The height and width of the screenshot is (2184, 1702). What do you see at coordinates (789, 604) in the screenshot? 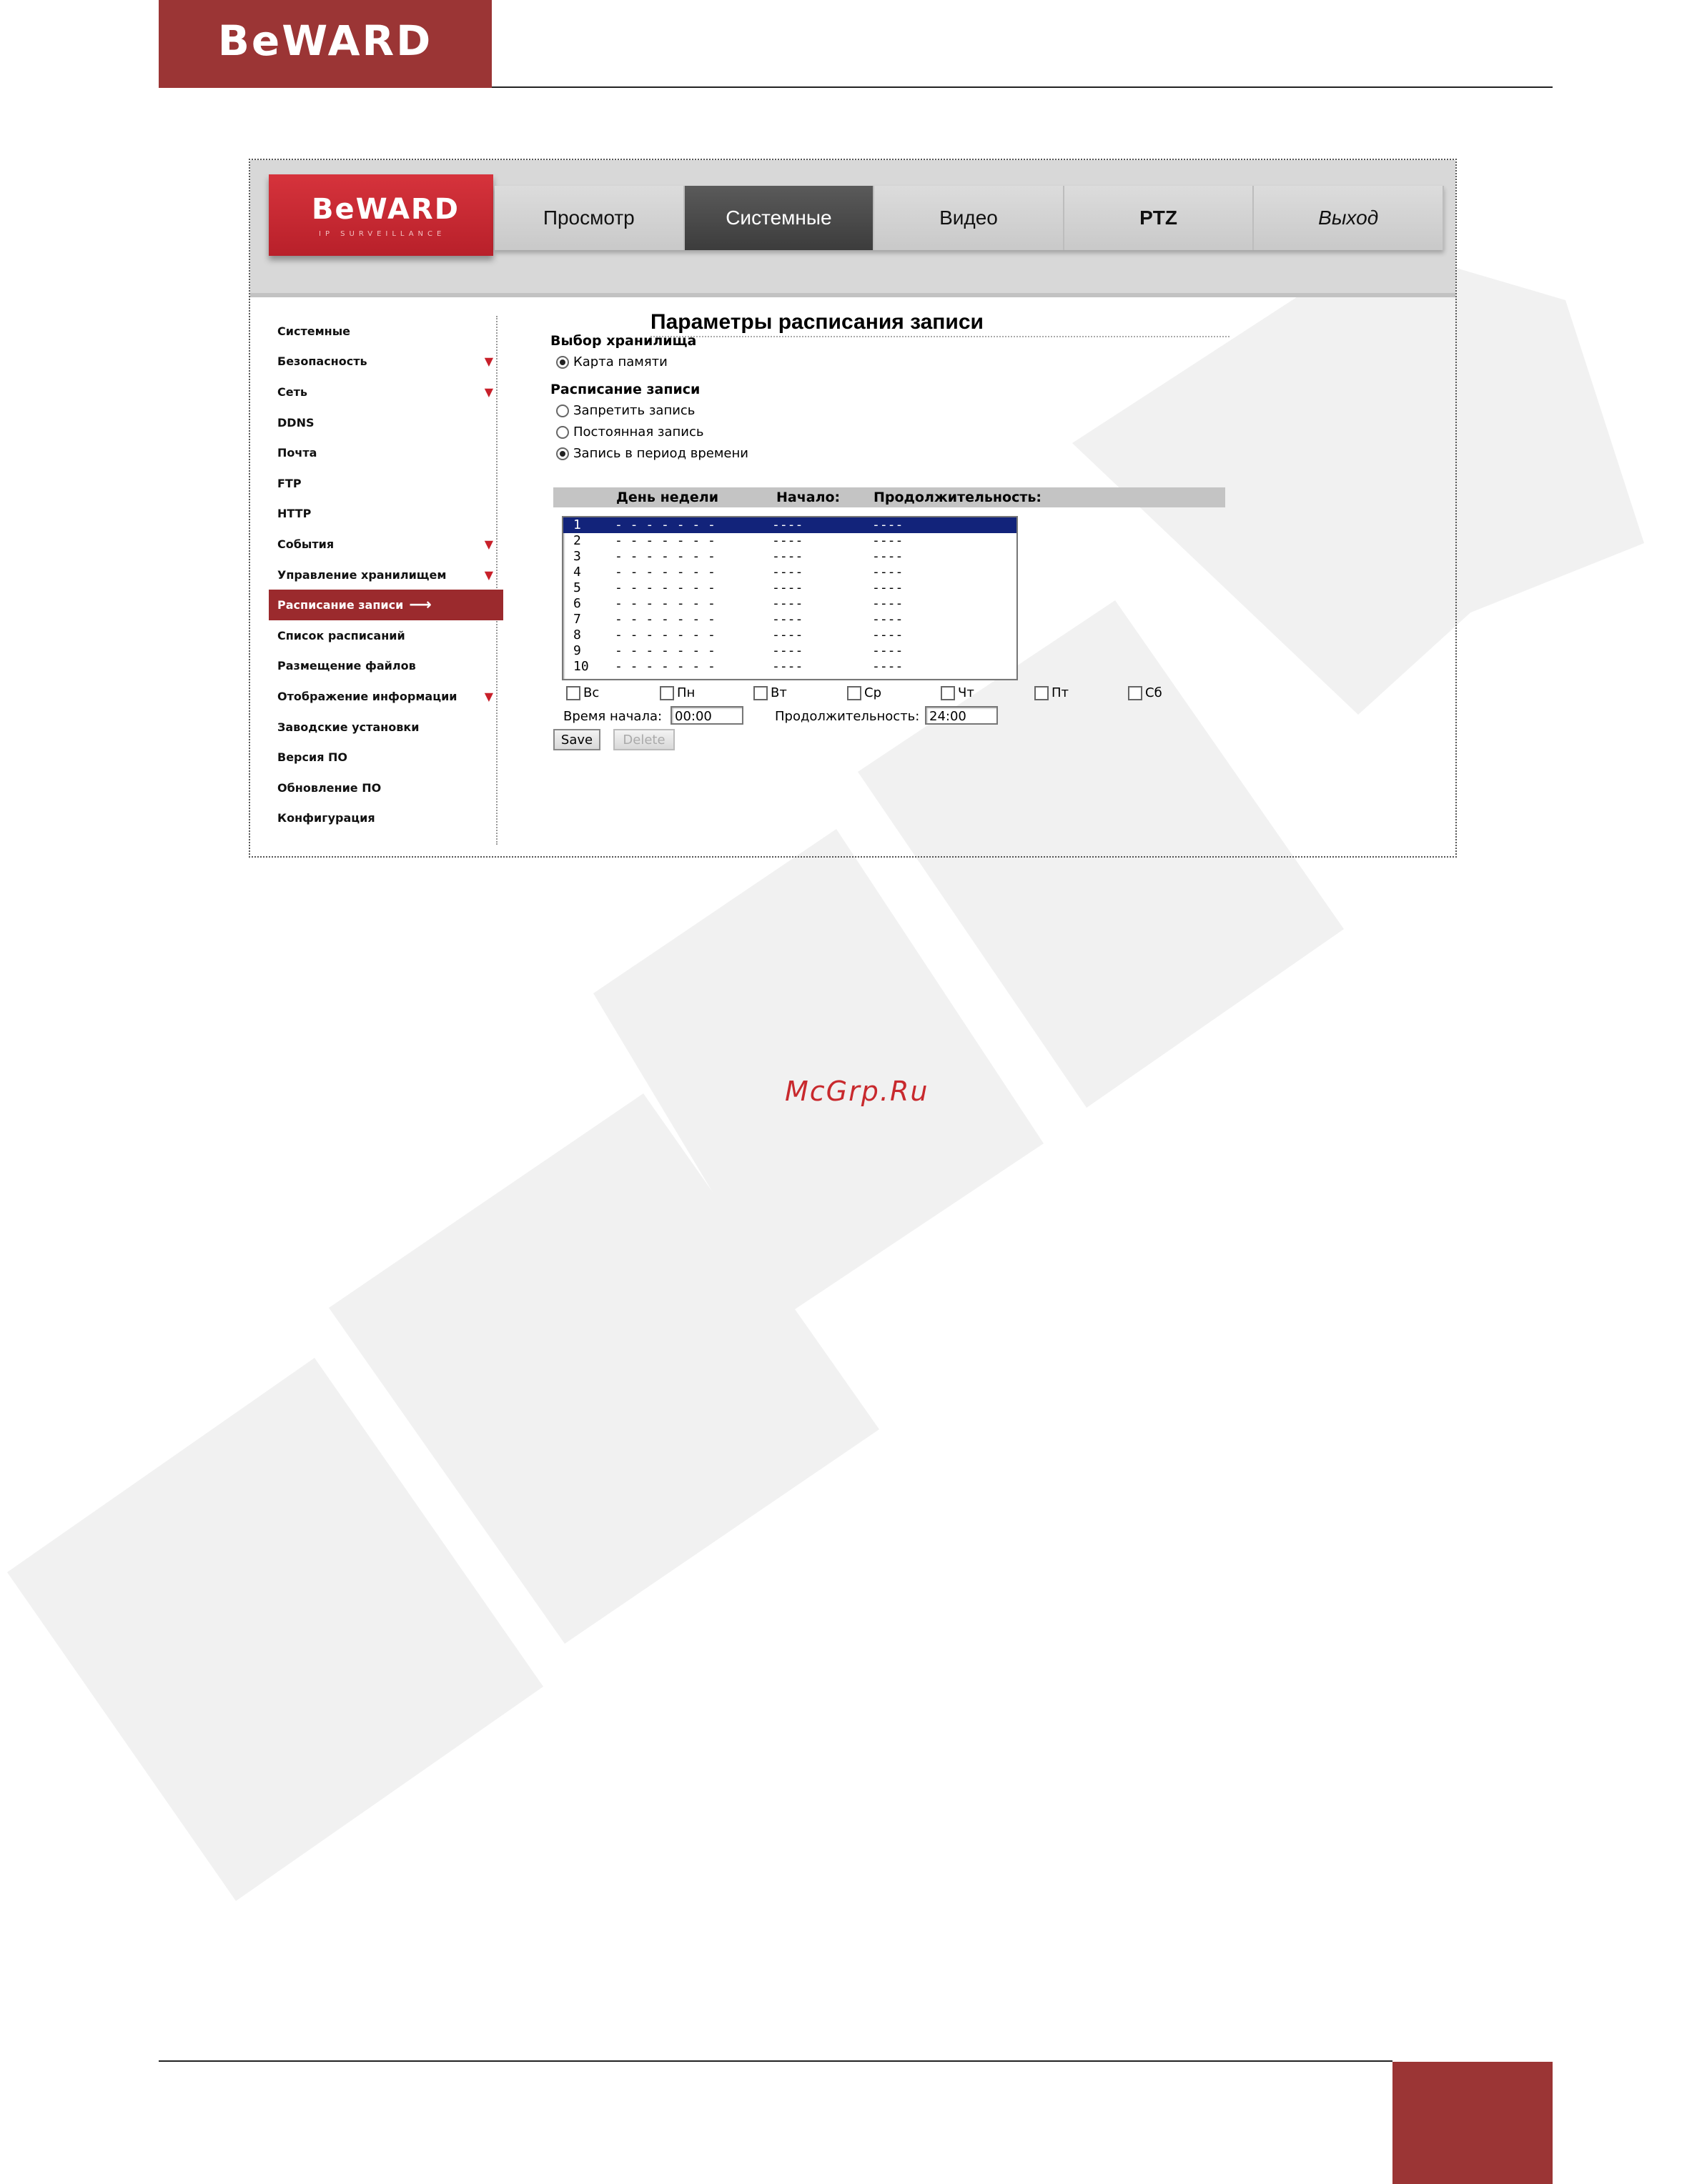
I see `list-item: 6 - - - - - - - ---- ----` at bounding box center [789, 604].